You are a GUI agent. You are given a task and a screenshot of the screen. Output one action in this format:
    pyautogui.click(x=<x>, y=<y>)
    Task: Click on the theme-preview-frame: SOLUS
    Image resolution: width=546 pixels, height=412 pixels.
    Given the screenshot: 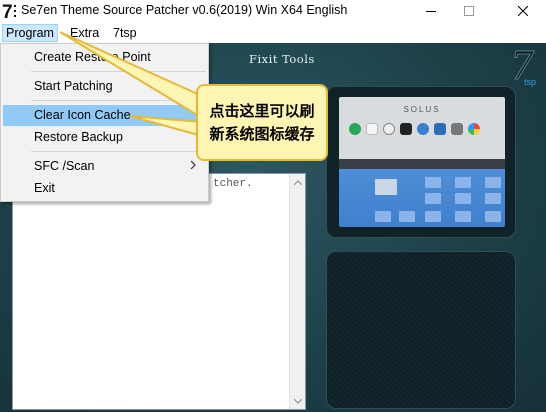 What is the action you would take?
    pyautogui.click(x=421, y=162)
    